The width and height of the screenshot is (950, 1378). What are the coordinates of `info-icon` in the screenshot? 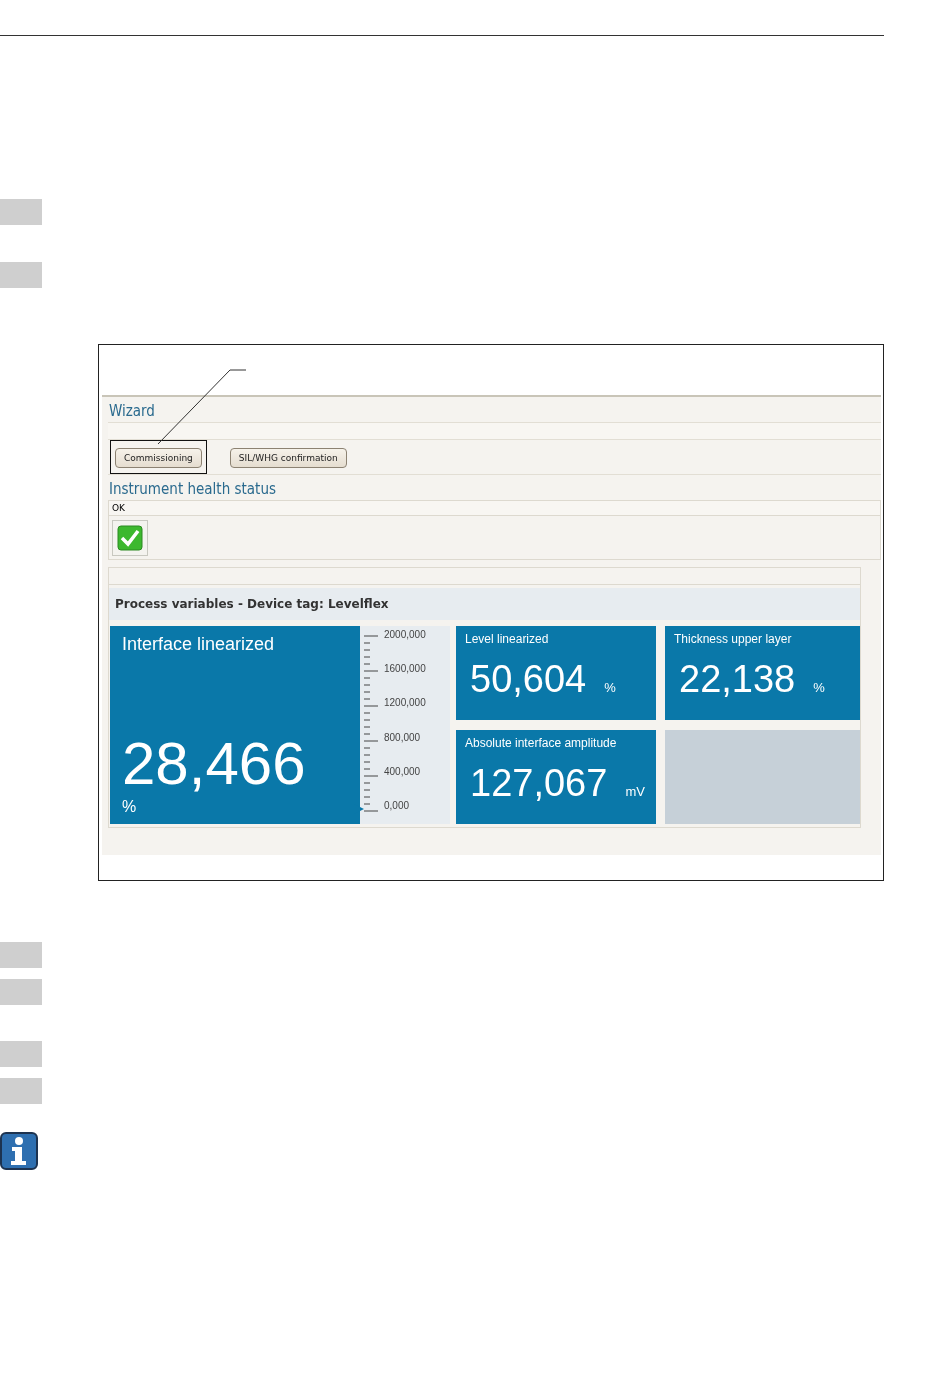 It's located at (19, 1151).